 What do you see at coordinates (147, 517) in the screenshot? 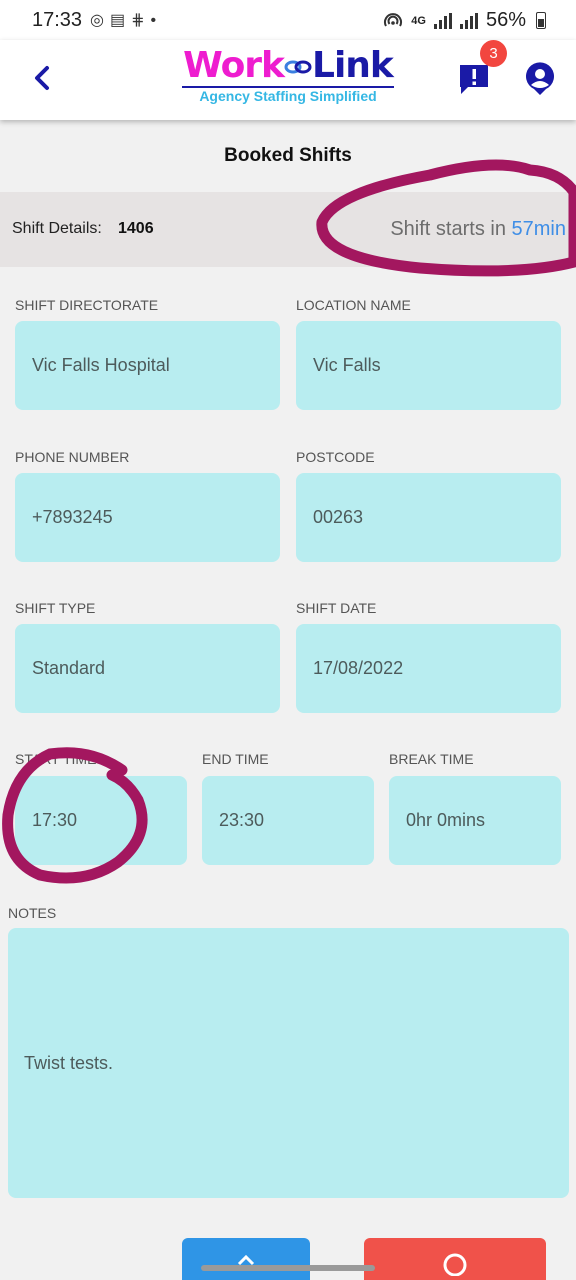
I see `phone-field: +7893245` at bounding box center [147, 517].